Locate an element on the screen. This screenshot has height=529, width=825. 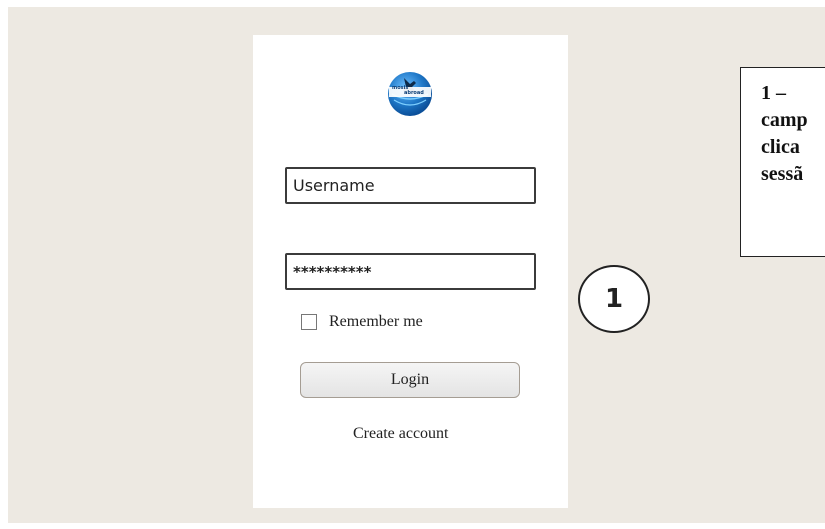
create-account-label: Create account is located at coordinates (401, 433).